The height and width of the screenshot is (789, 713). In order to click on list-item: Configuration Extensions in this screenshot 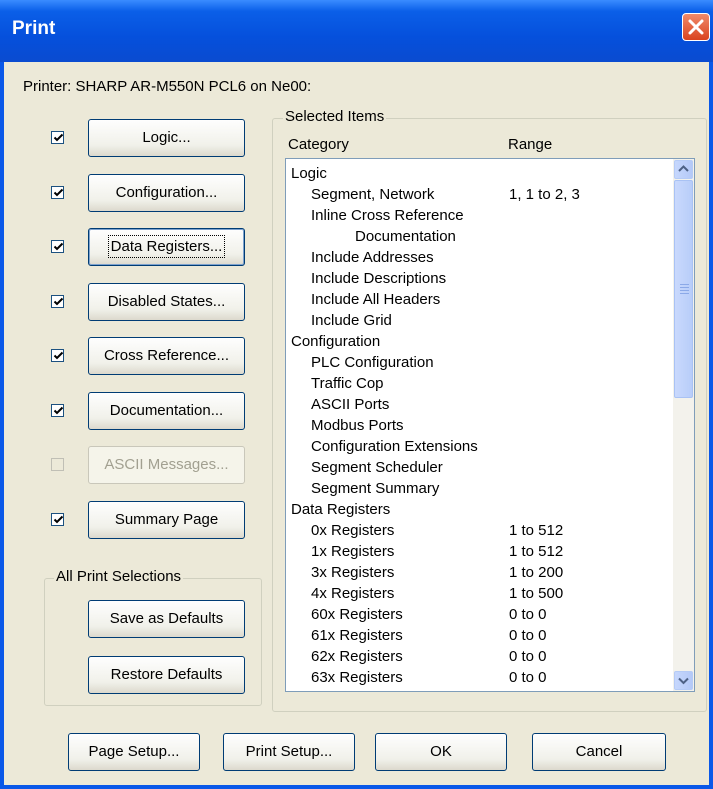, I will do `click(476, 446)`.